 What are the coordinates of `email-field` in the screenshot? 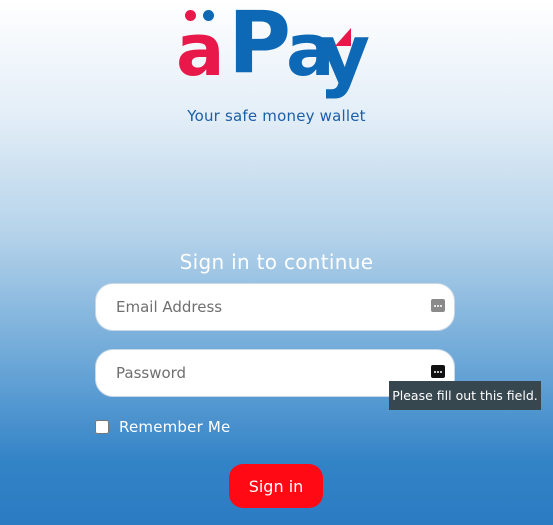 It's located at (275, 307).